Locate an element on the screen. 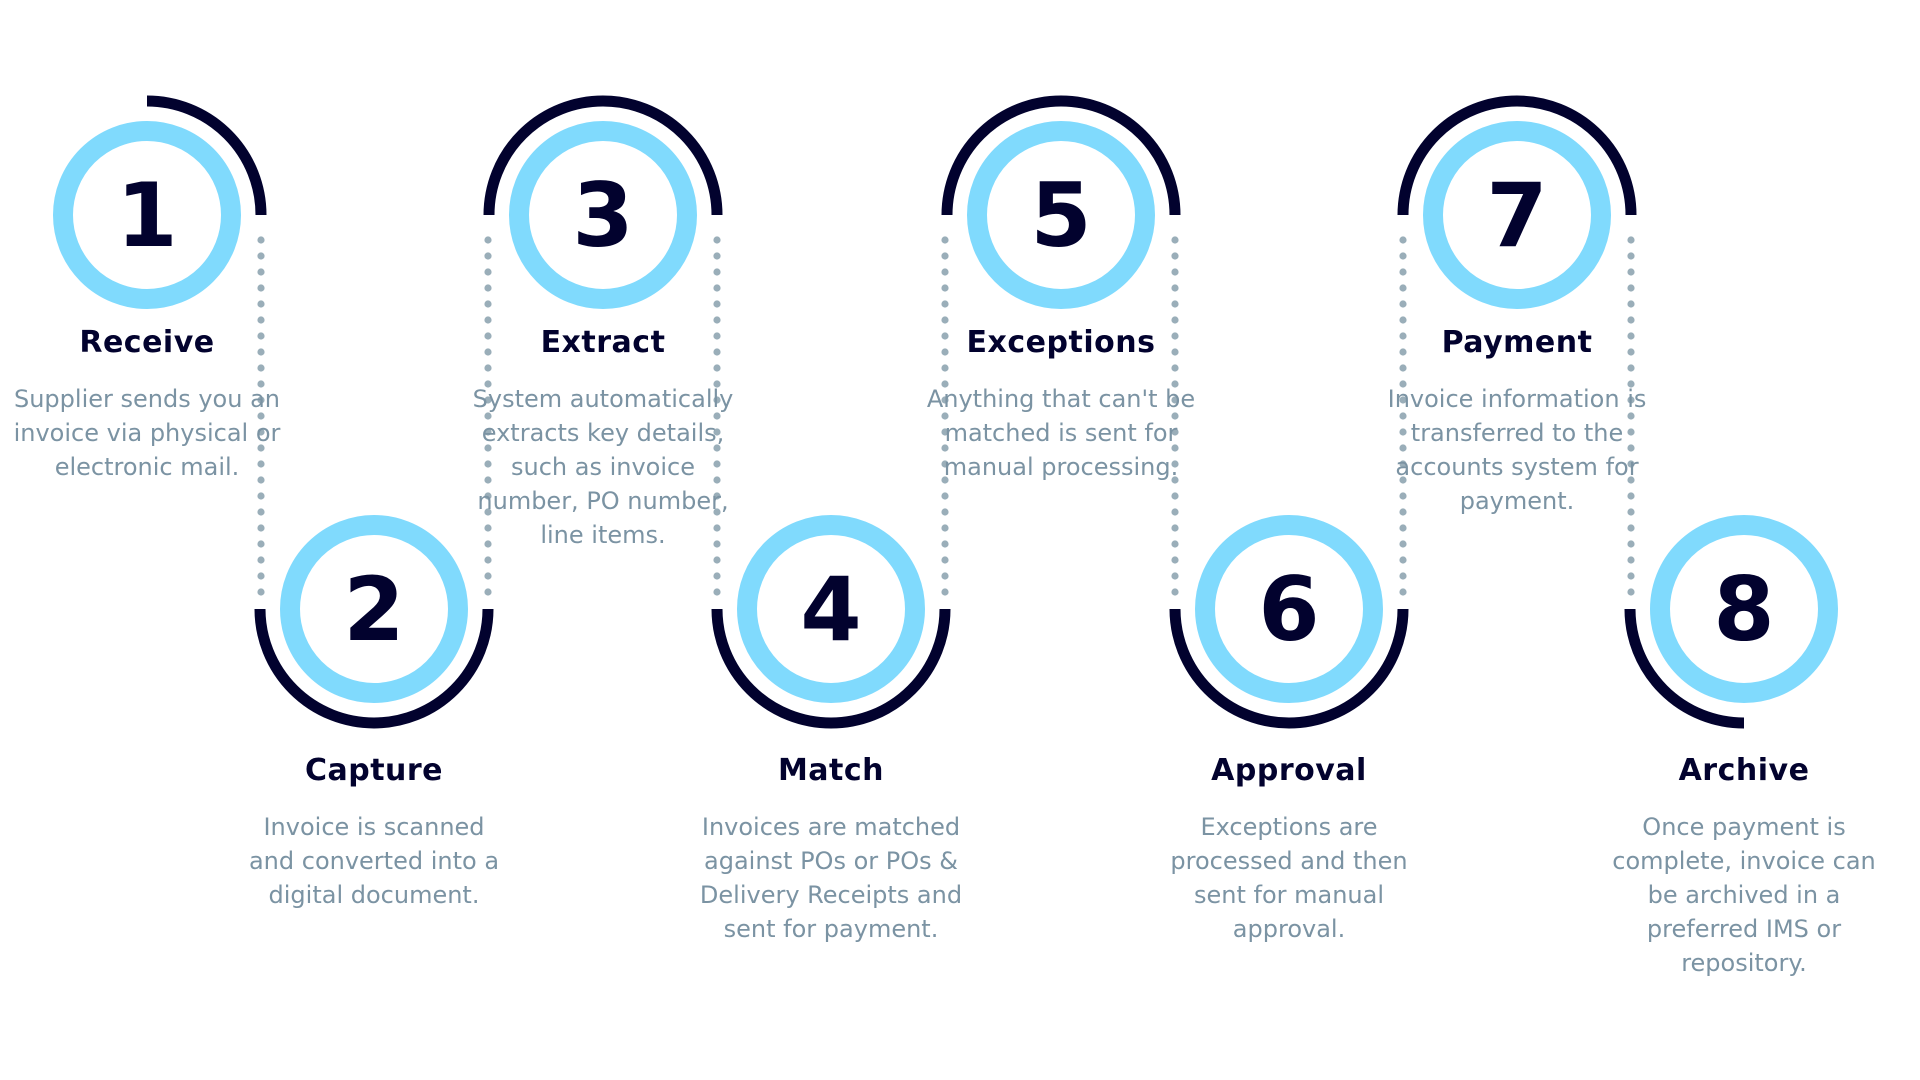  step-number: 3 is located at coordinates (602, 215).